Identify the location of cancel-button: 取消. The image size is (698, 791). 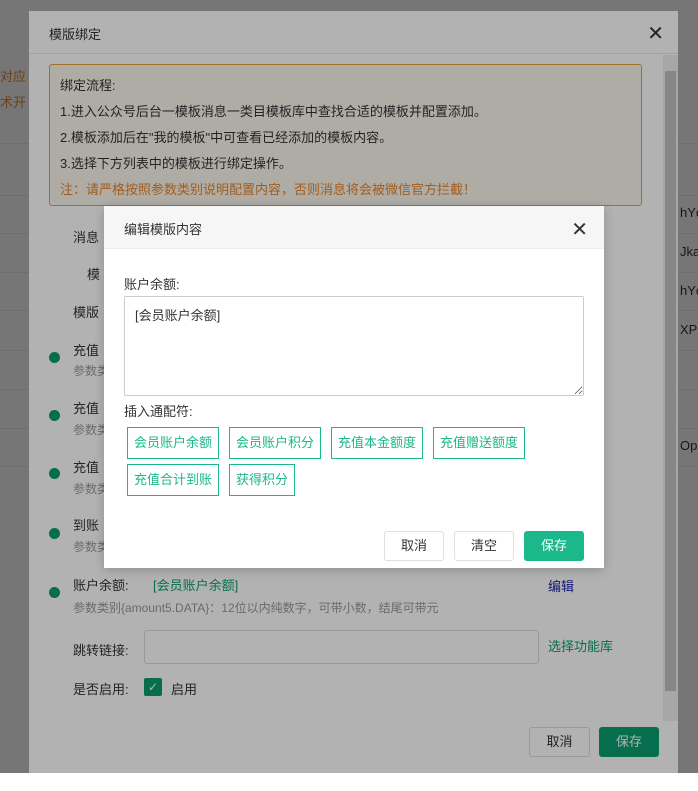
(414, 546).